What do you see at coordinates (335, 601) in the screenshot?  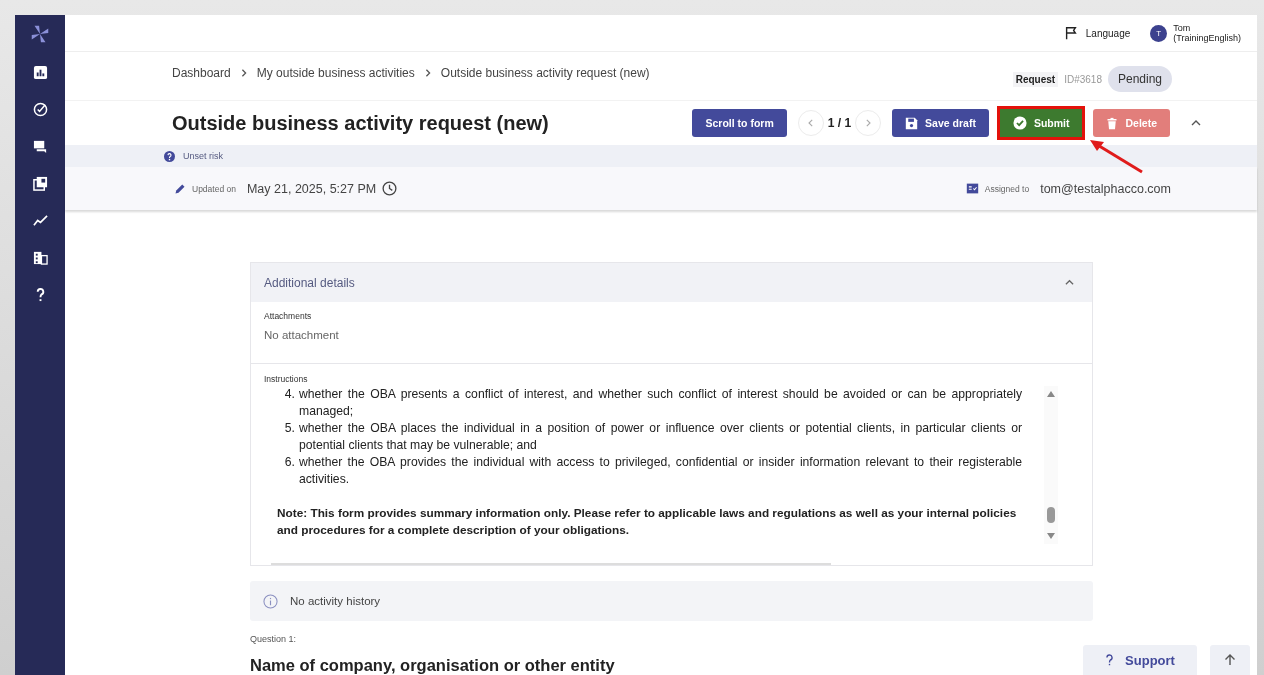 I see `activity-text: No activity history` at bounding box center [335, 601].